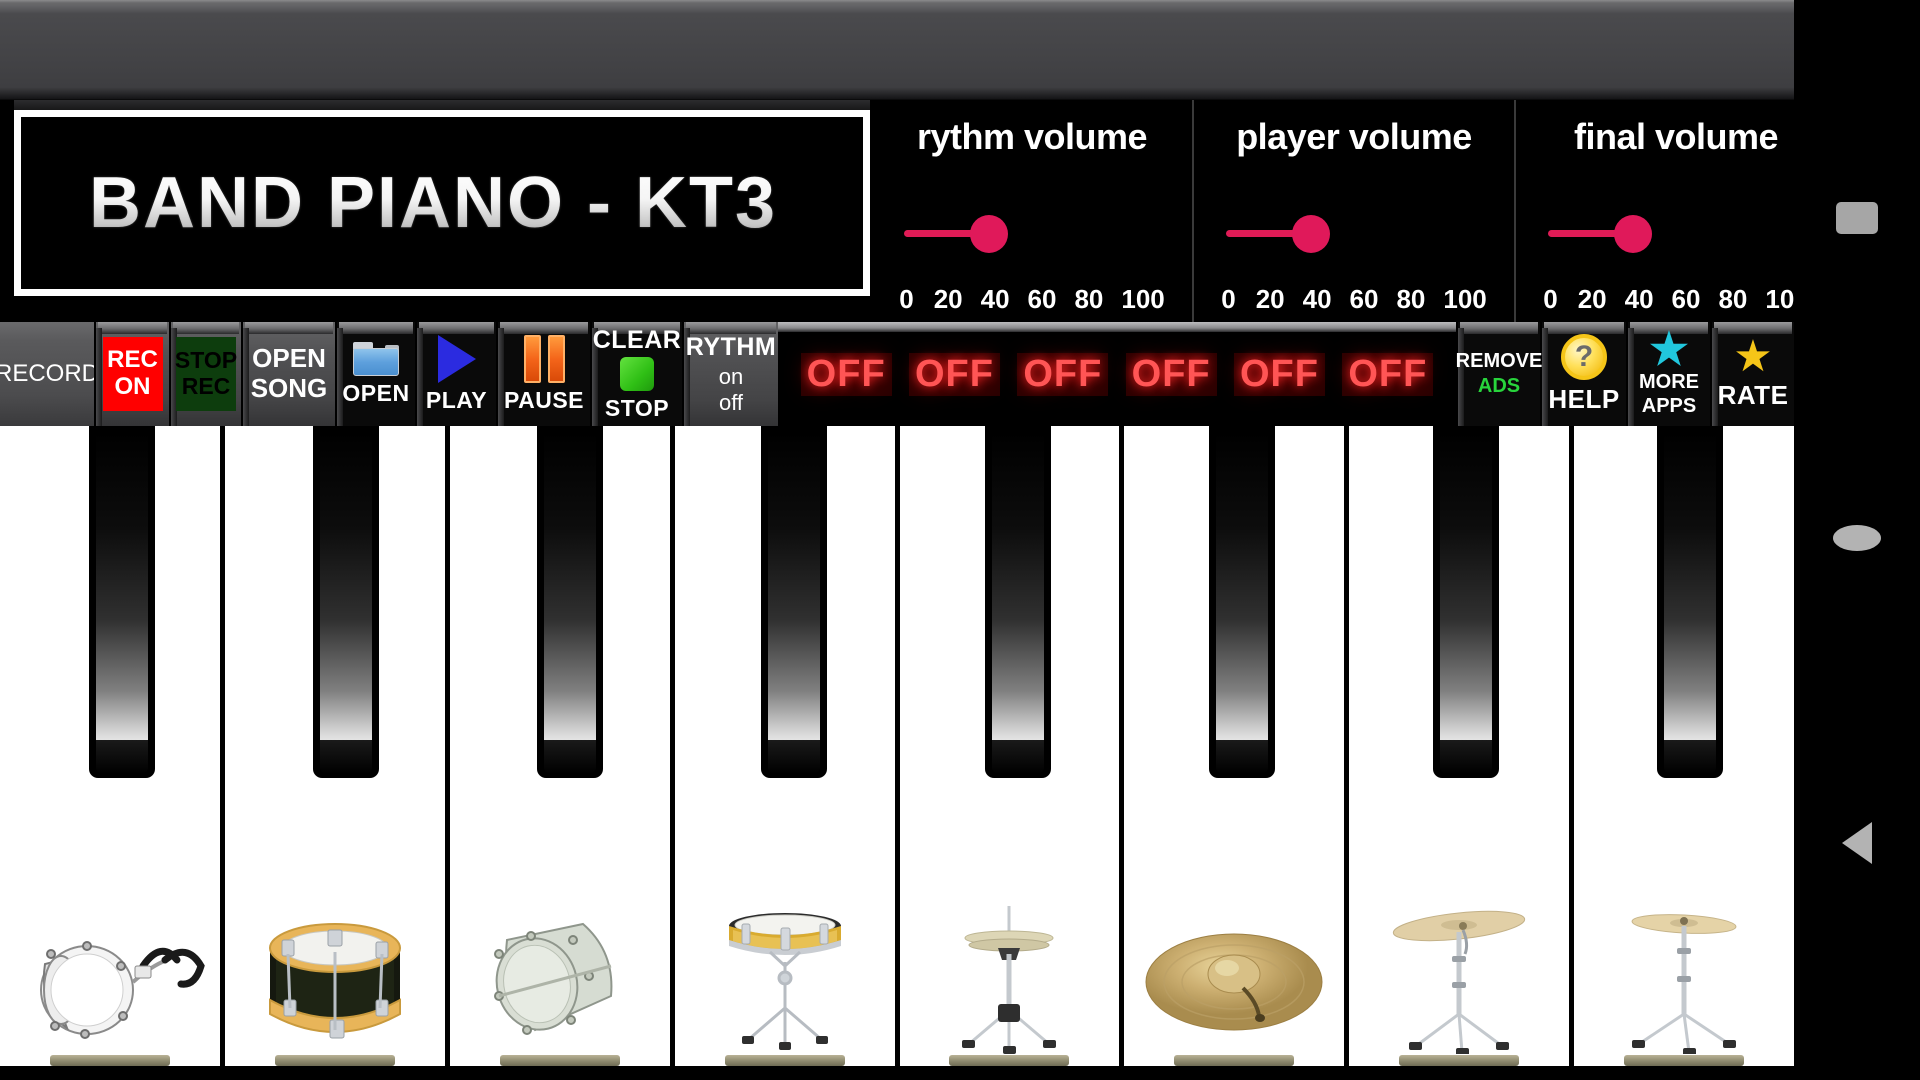 This screenshot has height=1080, width=1920. I want to click on remove-ads-line1: REMOVE, so click(1499, 361).